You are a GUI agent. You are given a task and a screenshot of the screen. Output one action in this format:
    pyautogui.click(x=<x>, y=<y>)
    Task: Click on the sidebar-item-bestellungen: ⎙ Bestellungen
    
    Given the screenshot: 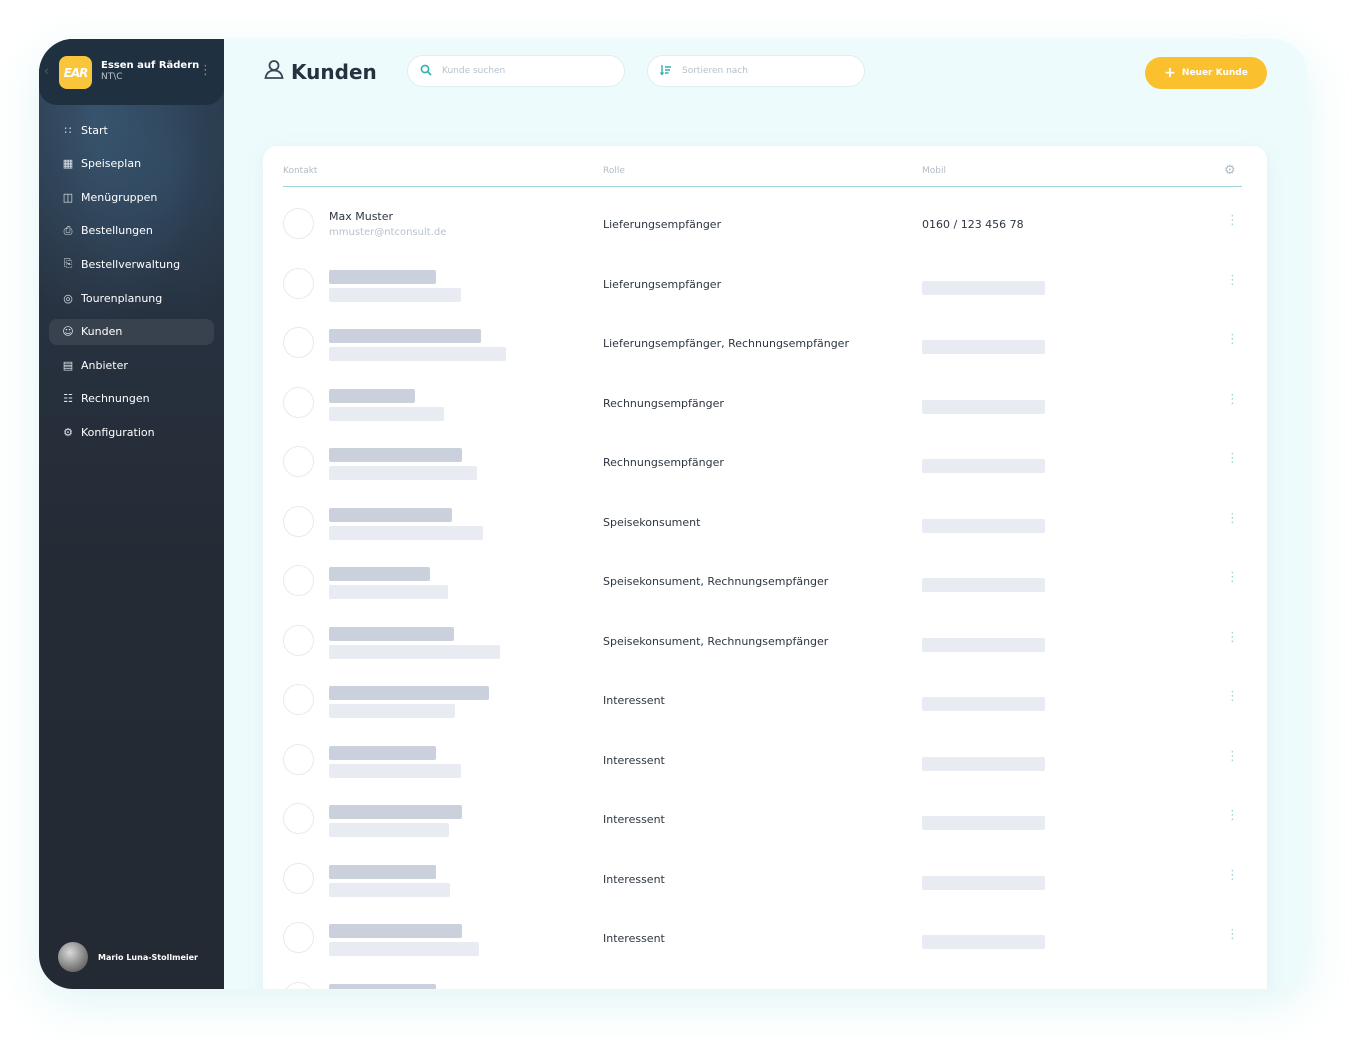 What is the action you would take?
    pyautogui.click(x=131, y=231)
    